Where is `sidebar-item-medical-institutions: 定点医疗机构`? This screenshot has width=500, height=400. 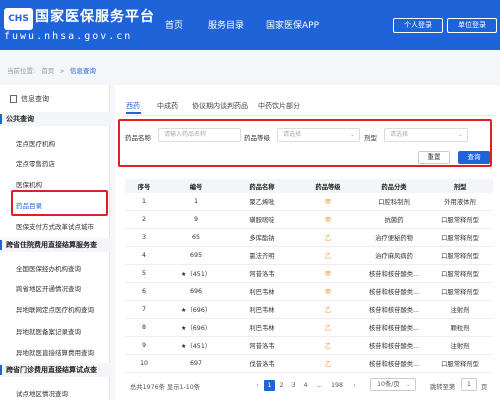
sidebar-item-medical-institutions: 定点医疗机构 is located at coordinates (35, 143).